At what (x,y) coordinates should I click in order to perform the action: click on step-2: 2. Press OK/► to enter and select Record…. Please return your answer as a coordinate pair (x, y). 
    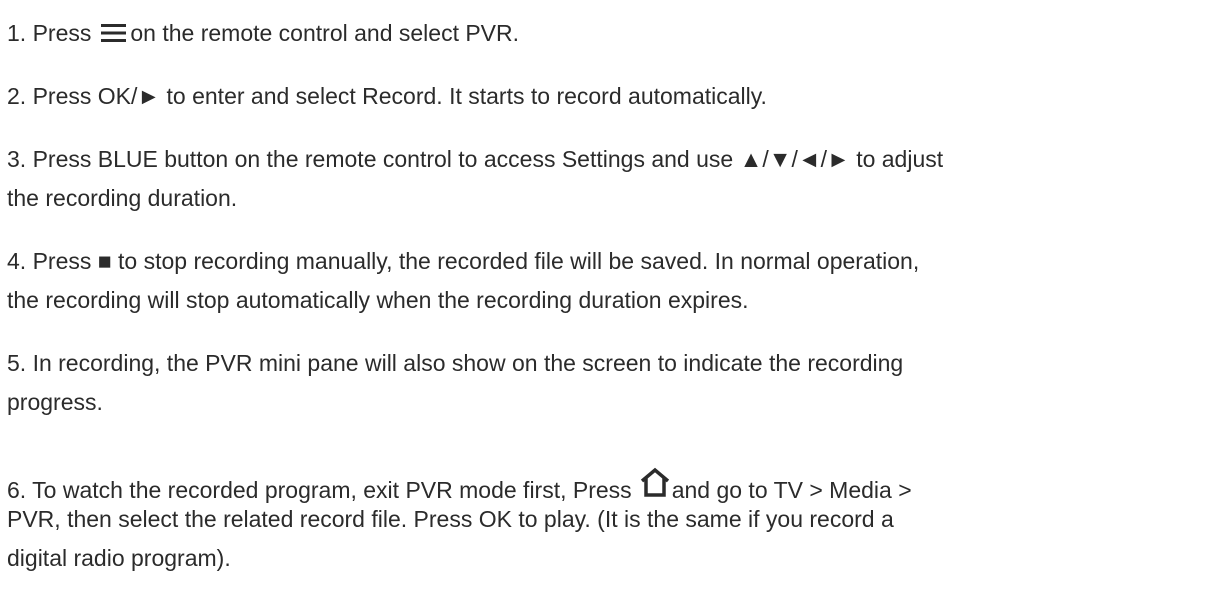
    Looking at the image, I should click on (387, 96).